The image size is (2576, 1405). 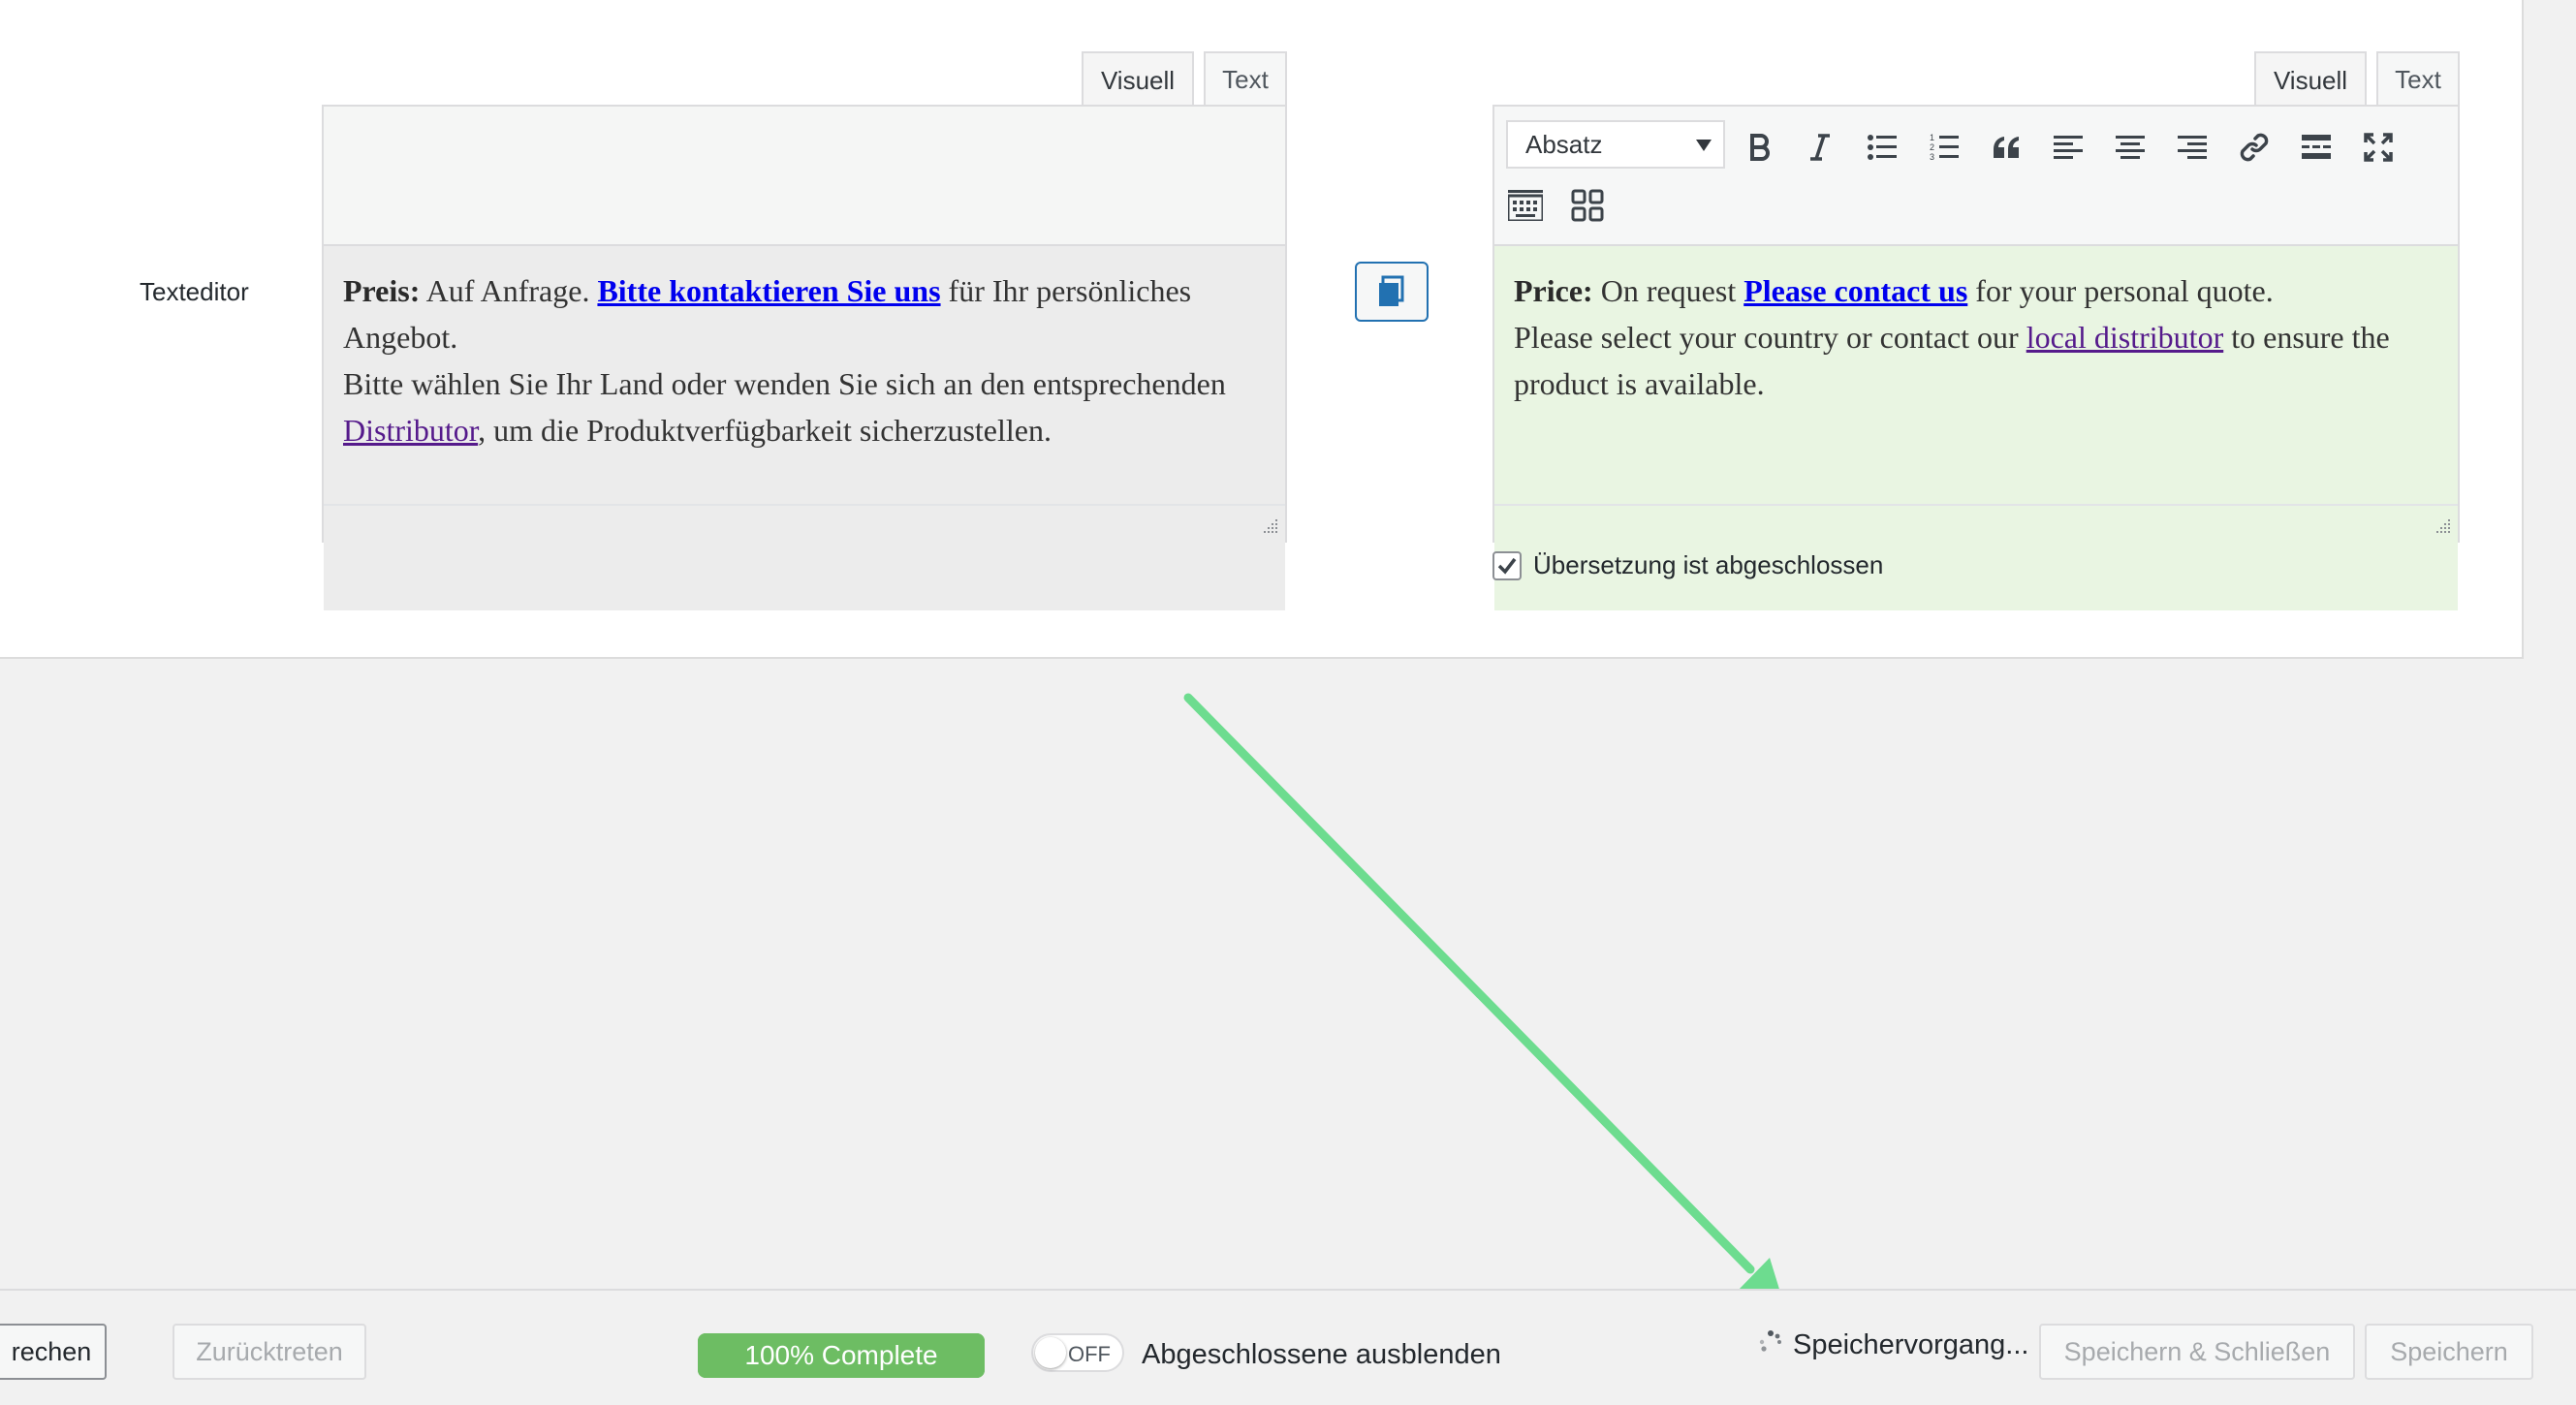 I want to click on save-and-close-button: Speichern & Schließen, so click(x=2197, y=1352).